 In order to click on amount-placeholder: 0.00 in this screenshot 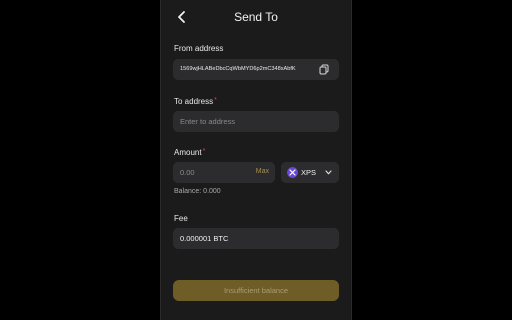, I will do `click(187, 172)`.